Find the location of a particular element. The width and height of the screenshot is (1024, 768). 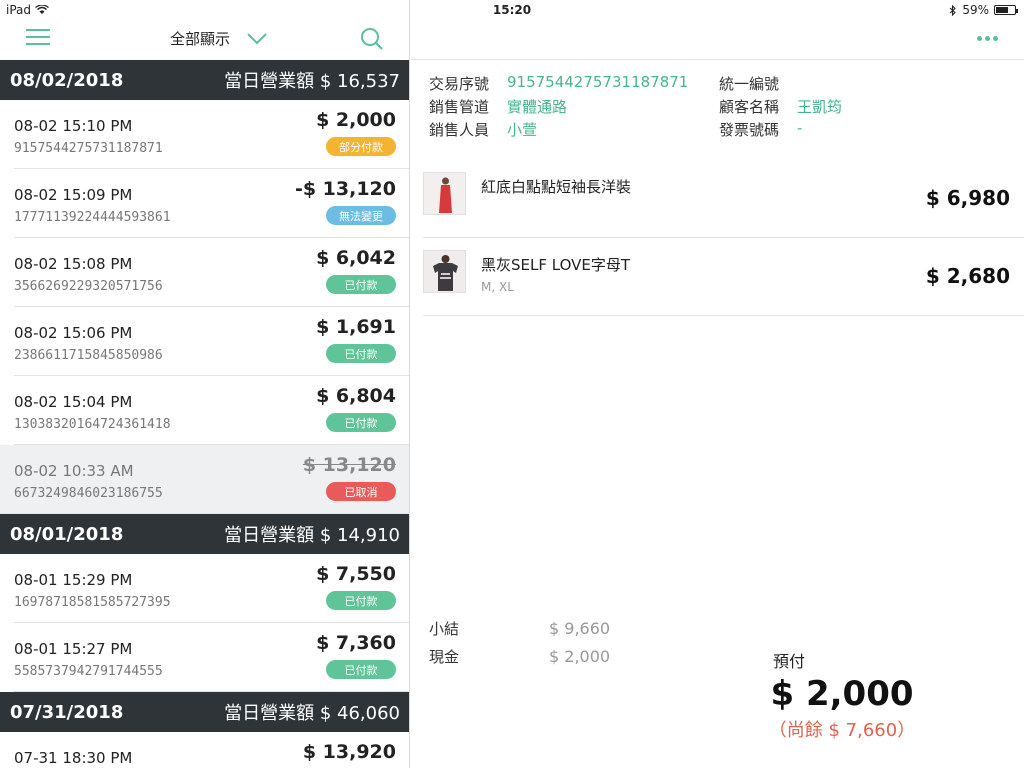

item-name: 黑灰SELF LOVE字母T is located at coordinates (556, 265).